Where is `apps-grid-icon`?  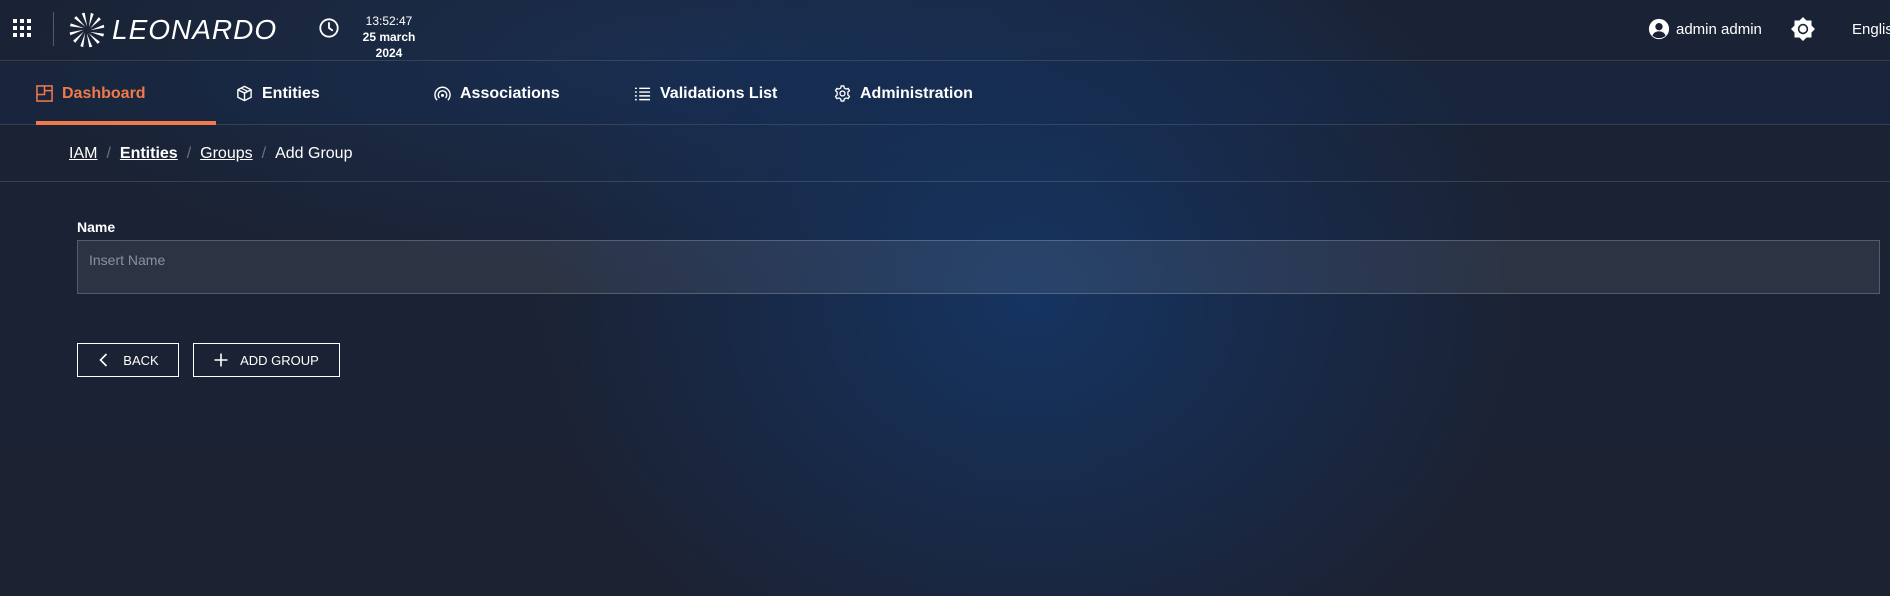
apps-grid-icon is located at coordinates (22, 28).